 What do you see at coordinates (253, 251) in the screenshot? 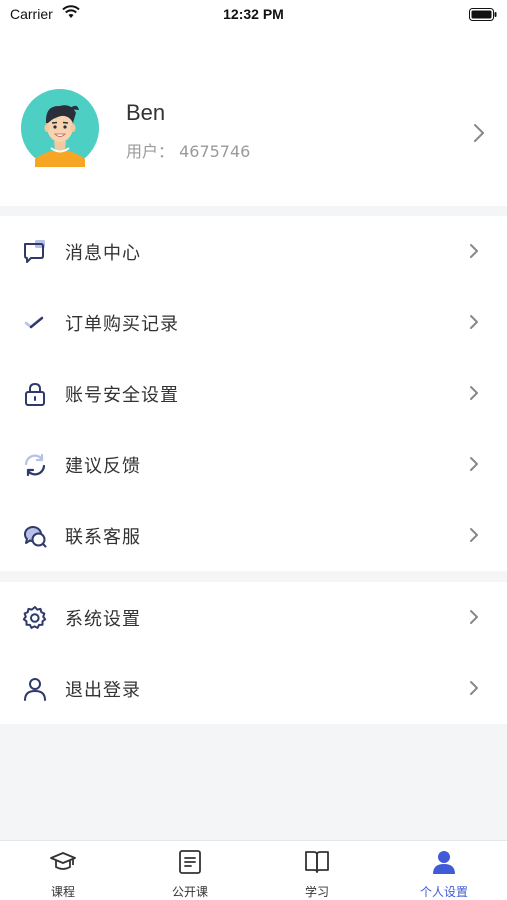
I see `menu-item-messages: 消息中心` at bounding box center [253, 251].